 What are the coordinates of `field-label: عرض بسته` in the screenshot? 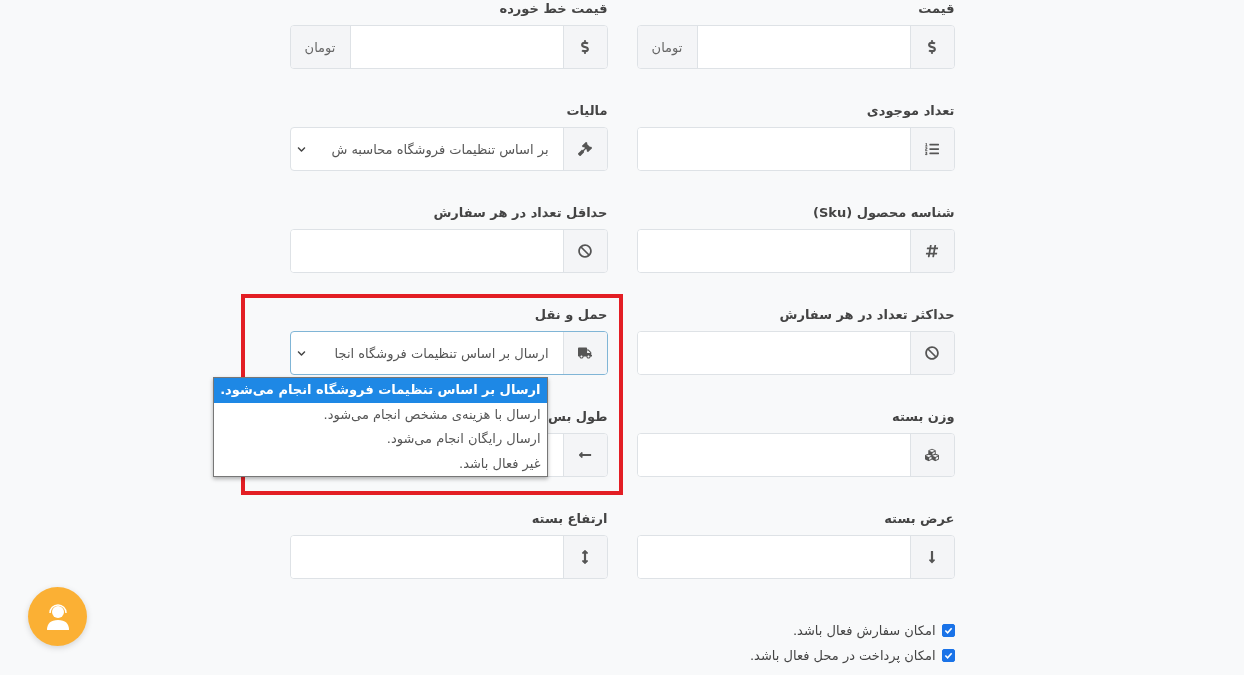 It's located at (919, 518).